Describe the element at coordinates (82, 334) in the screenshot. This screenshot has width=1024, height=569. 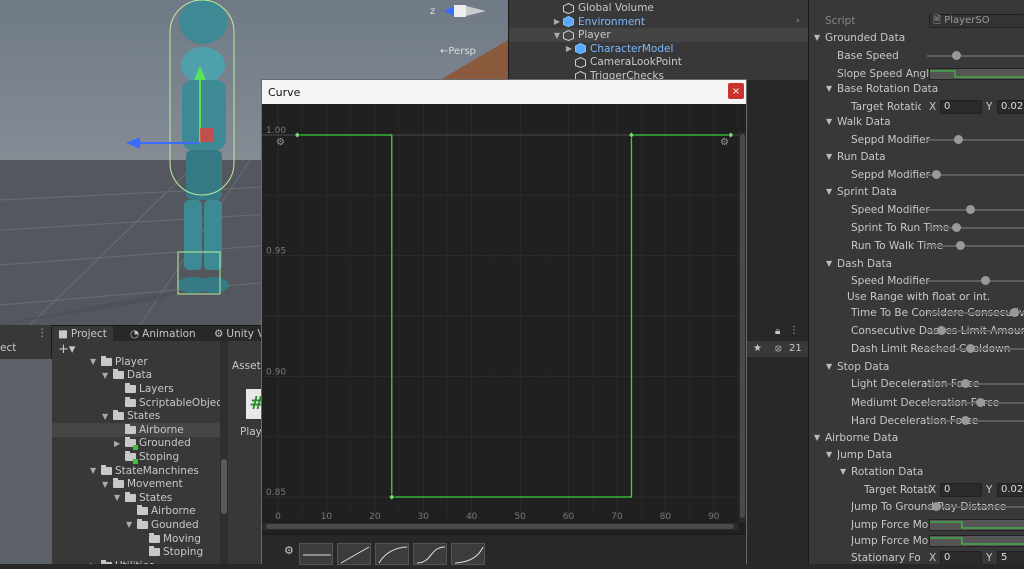
I see `tab-project: ■ Project` at that location.